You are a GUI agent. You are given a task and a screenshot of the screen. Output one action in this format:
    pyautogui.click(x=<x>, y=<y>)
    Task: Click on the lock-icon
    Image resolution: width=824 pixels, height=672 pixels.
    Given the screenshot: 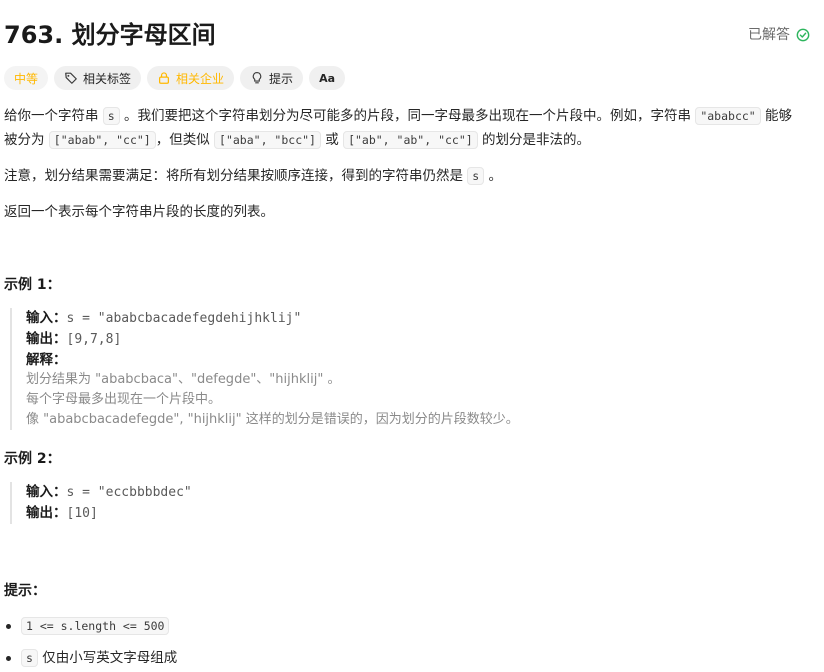 What is the action you would take?
    pyautogui.click(x=164, y=78)
    